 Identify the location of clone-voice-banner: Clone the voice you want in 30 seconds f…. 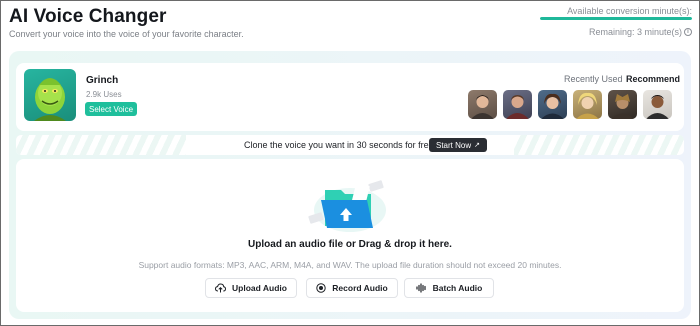
(350, 145).